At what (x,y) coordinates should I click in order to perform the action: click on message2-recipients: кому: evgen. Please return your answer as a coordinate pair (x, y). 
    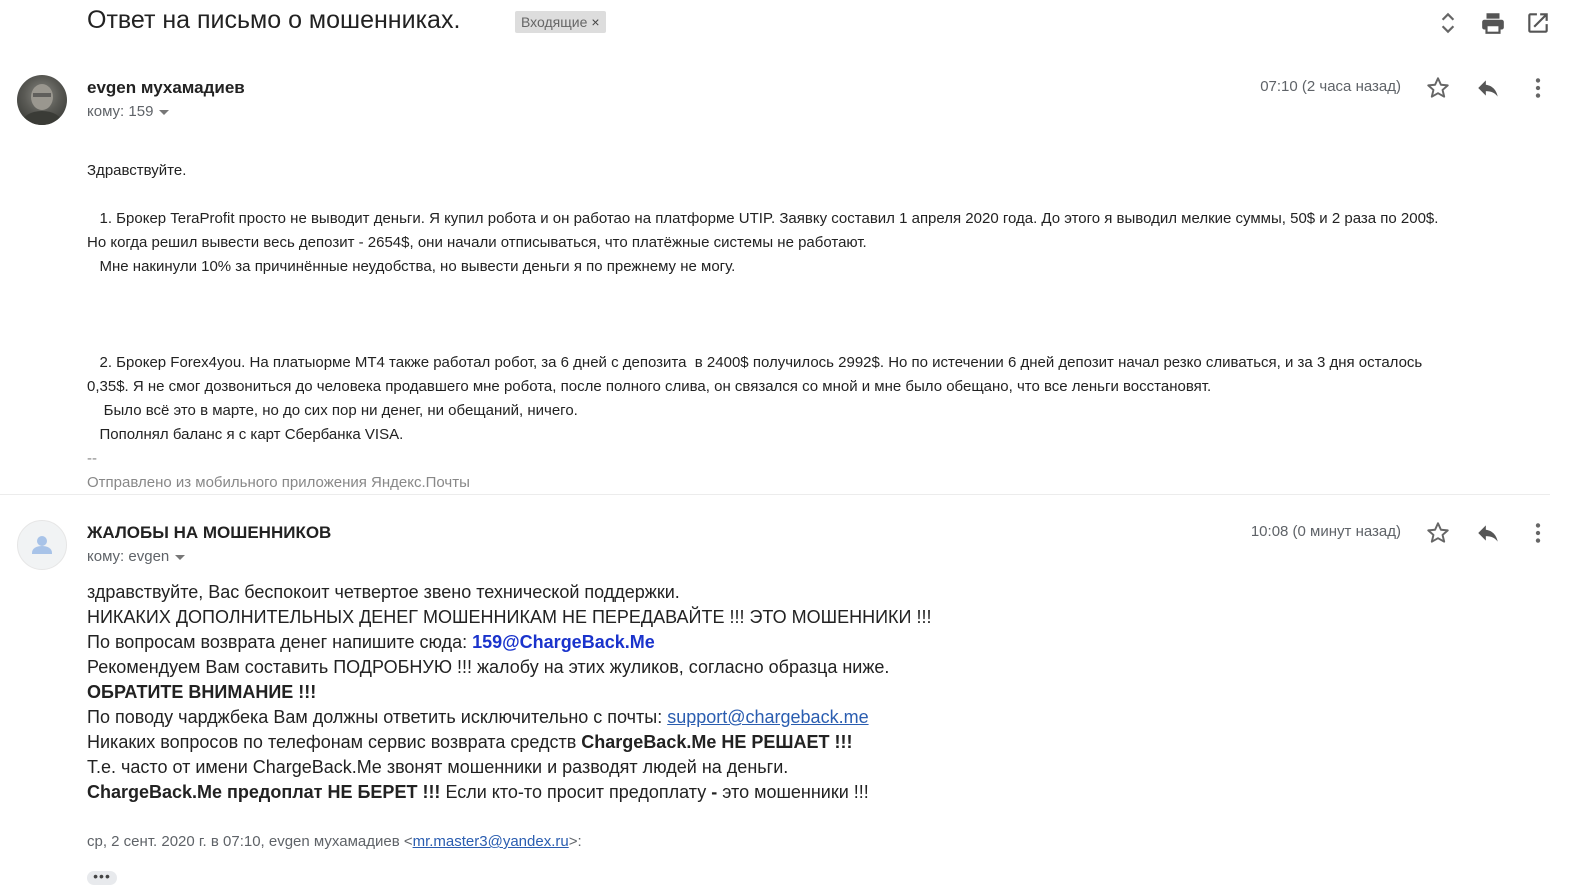
    Looking at the image, I should click on (136, 556).